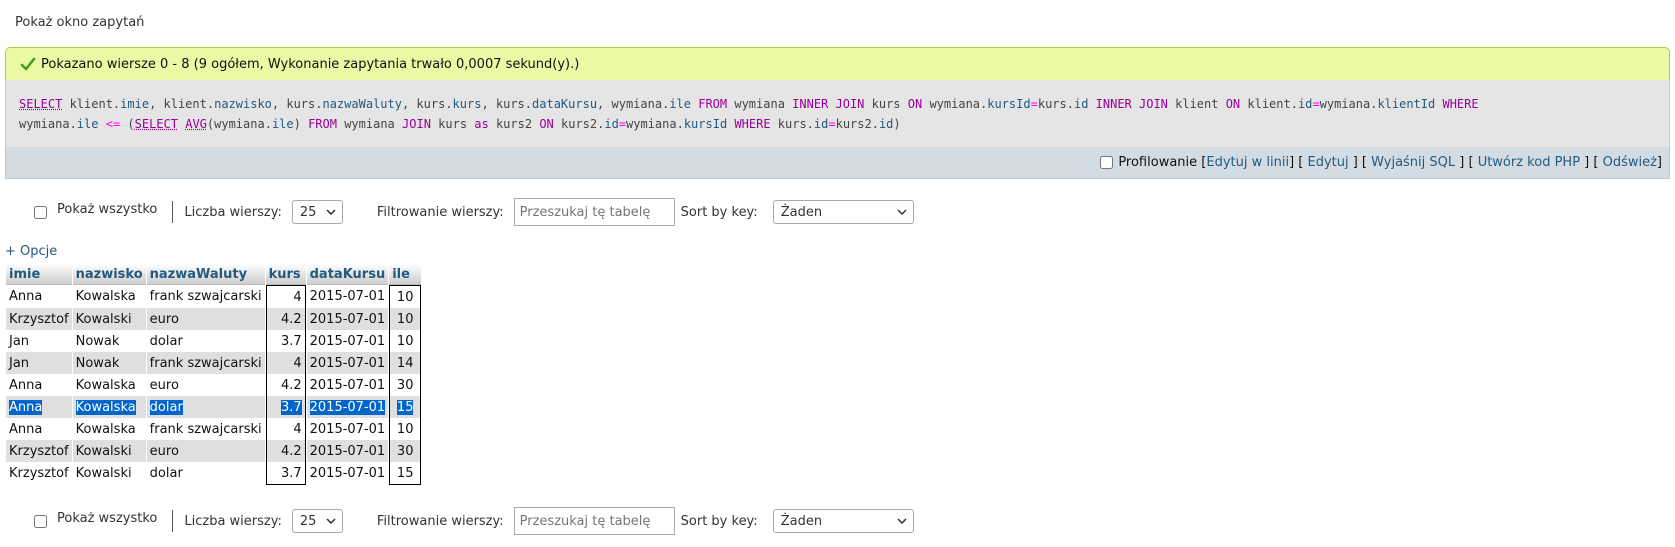 The image size is (1675, 547). What do you see at coordinates (719, 212) in the screenshot?
I see `sort-by-key-label: Sort by key:` at bounding box center [719, 212].